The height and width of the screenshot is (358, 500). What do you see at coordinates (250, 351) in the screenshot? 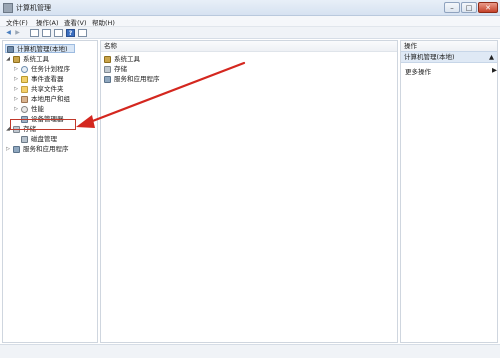
I see `status-bar` at bounding box center [250, 351].